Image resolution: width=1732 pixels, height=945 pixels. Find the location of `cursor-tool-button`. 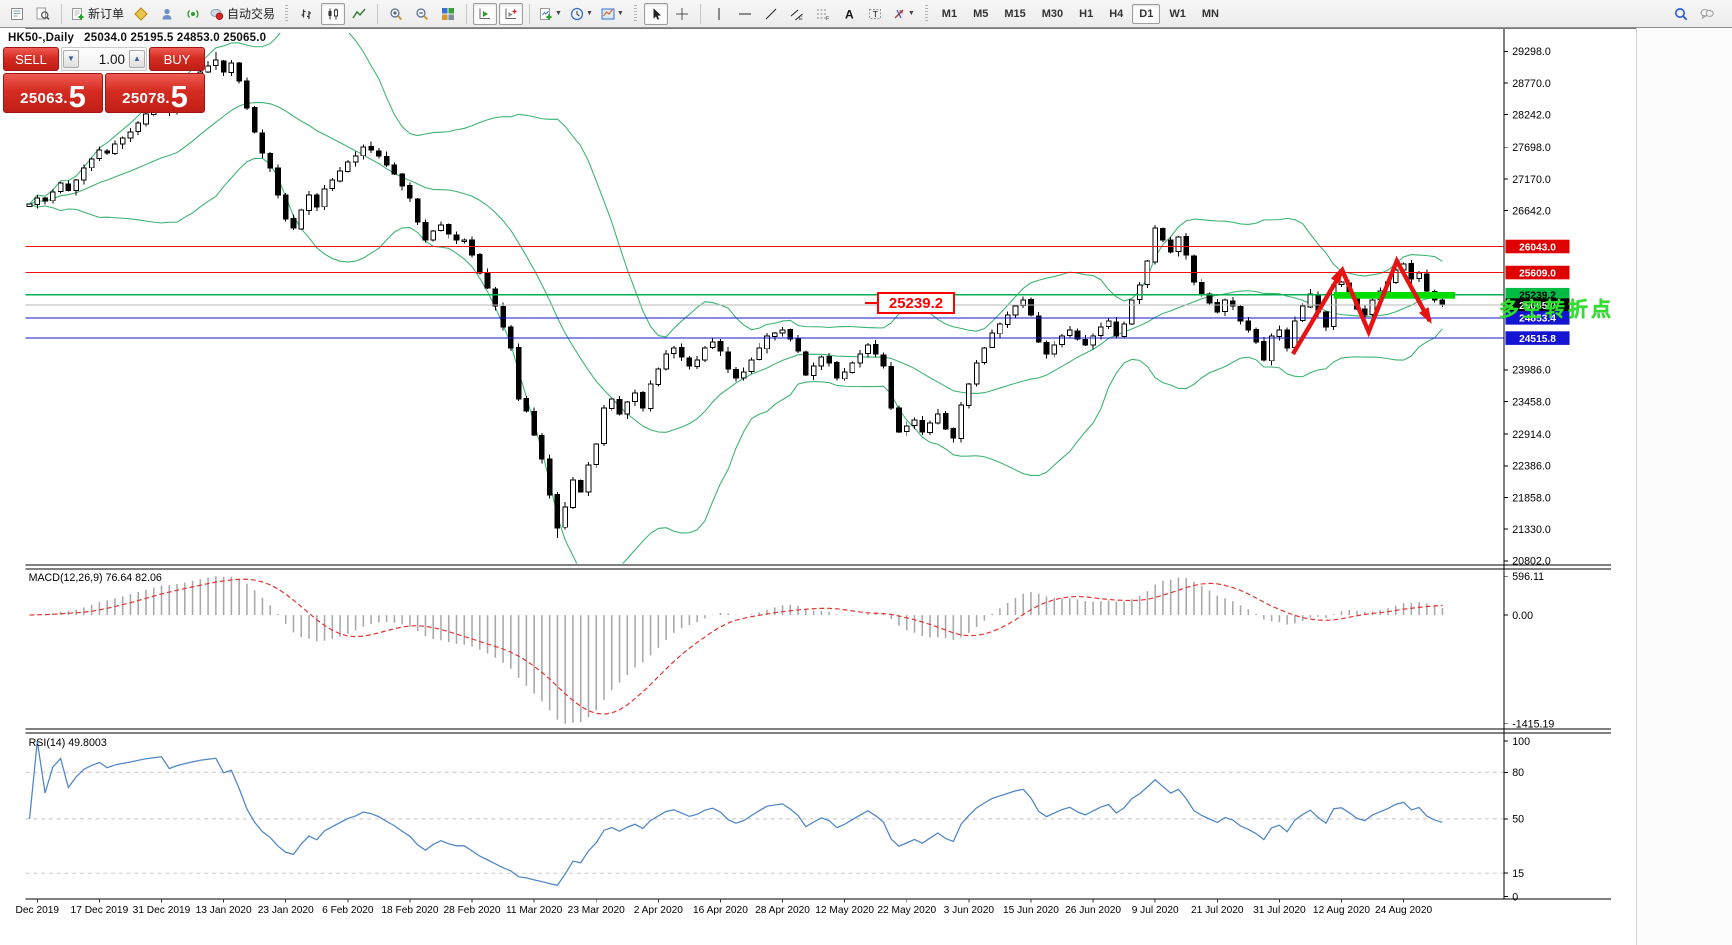

cursor-tool-button is located at coordinates (655, 13).